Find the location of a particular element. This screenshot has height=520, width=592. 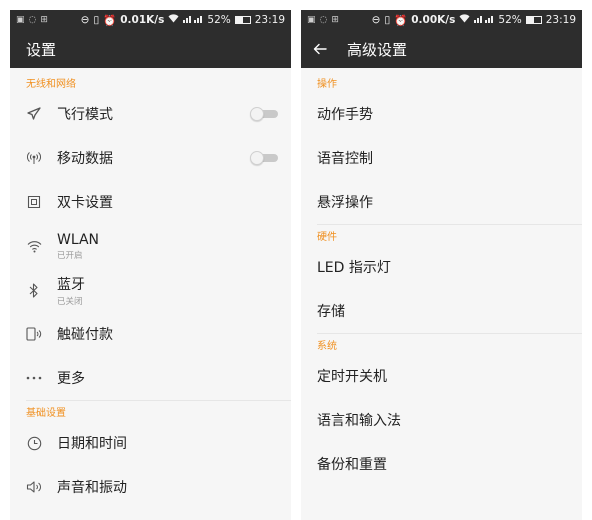

settings-item-more: 更多 is located at coordinates (150, 378).